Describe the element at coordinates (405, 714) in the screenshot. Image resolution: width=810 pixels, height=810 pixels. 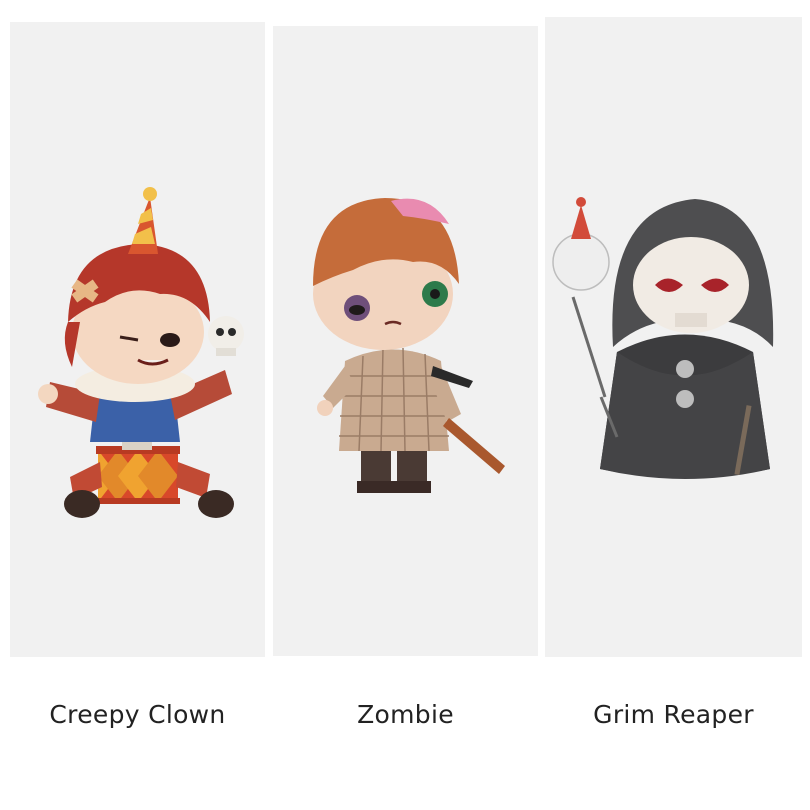
I see `figure-name-zombie: Zombie` at that location.